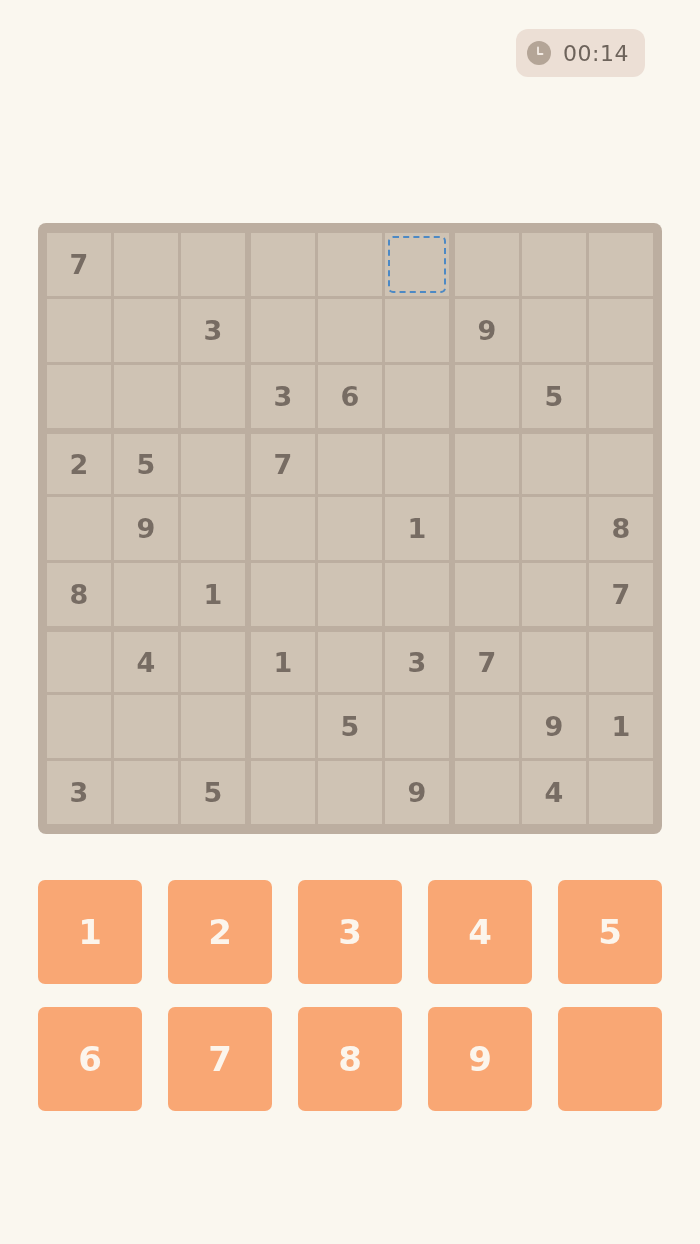 This screenshot has height=1244, width=700. What do you see at coordinates (596, 53) in the screenshot?
I see `timer-text: 00:14` at bounding box center [596, 53].